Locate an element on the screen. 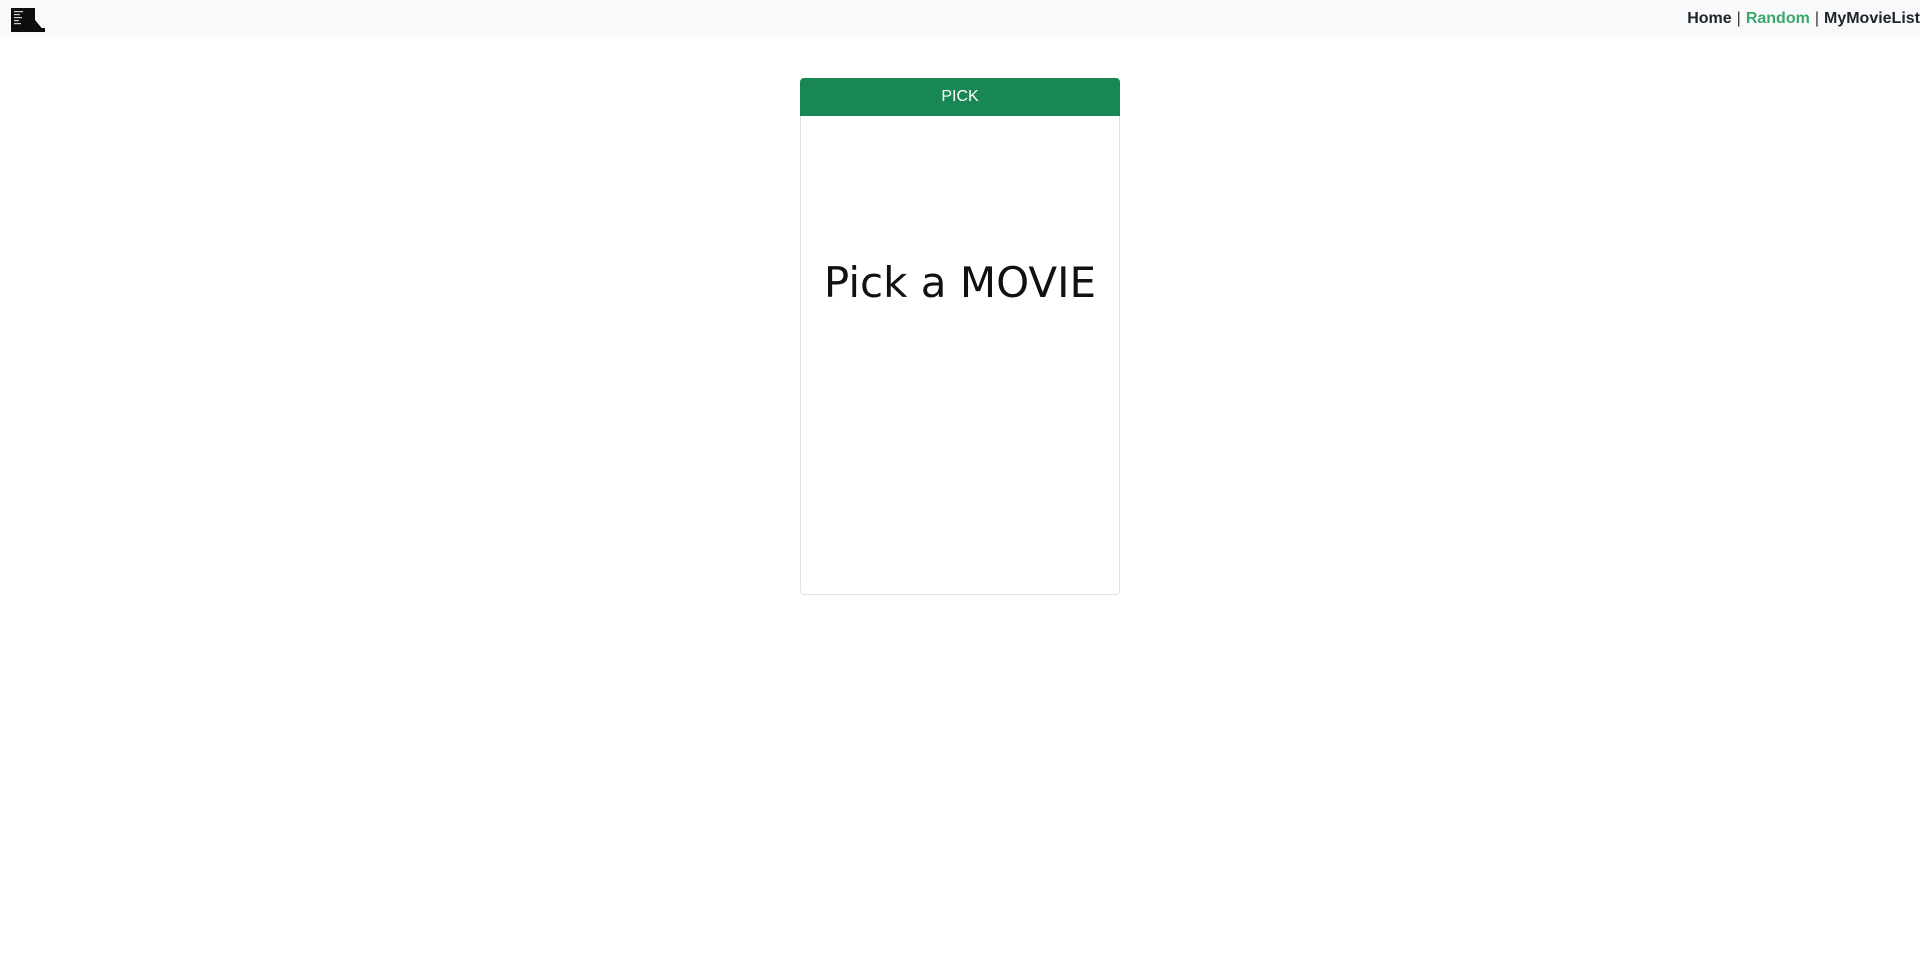 The width and height of the screenshot is (1920, 969). movie-poster-panel: Pick a MOVIE is located at coordinates (960, 355).